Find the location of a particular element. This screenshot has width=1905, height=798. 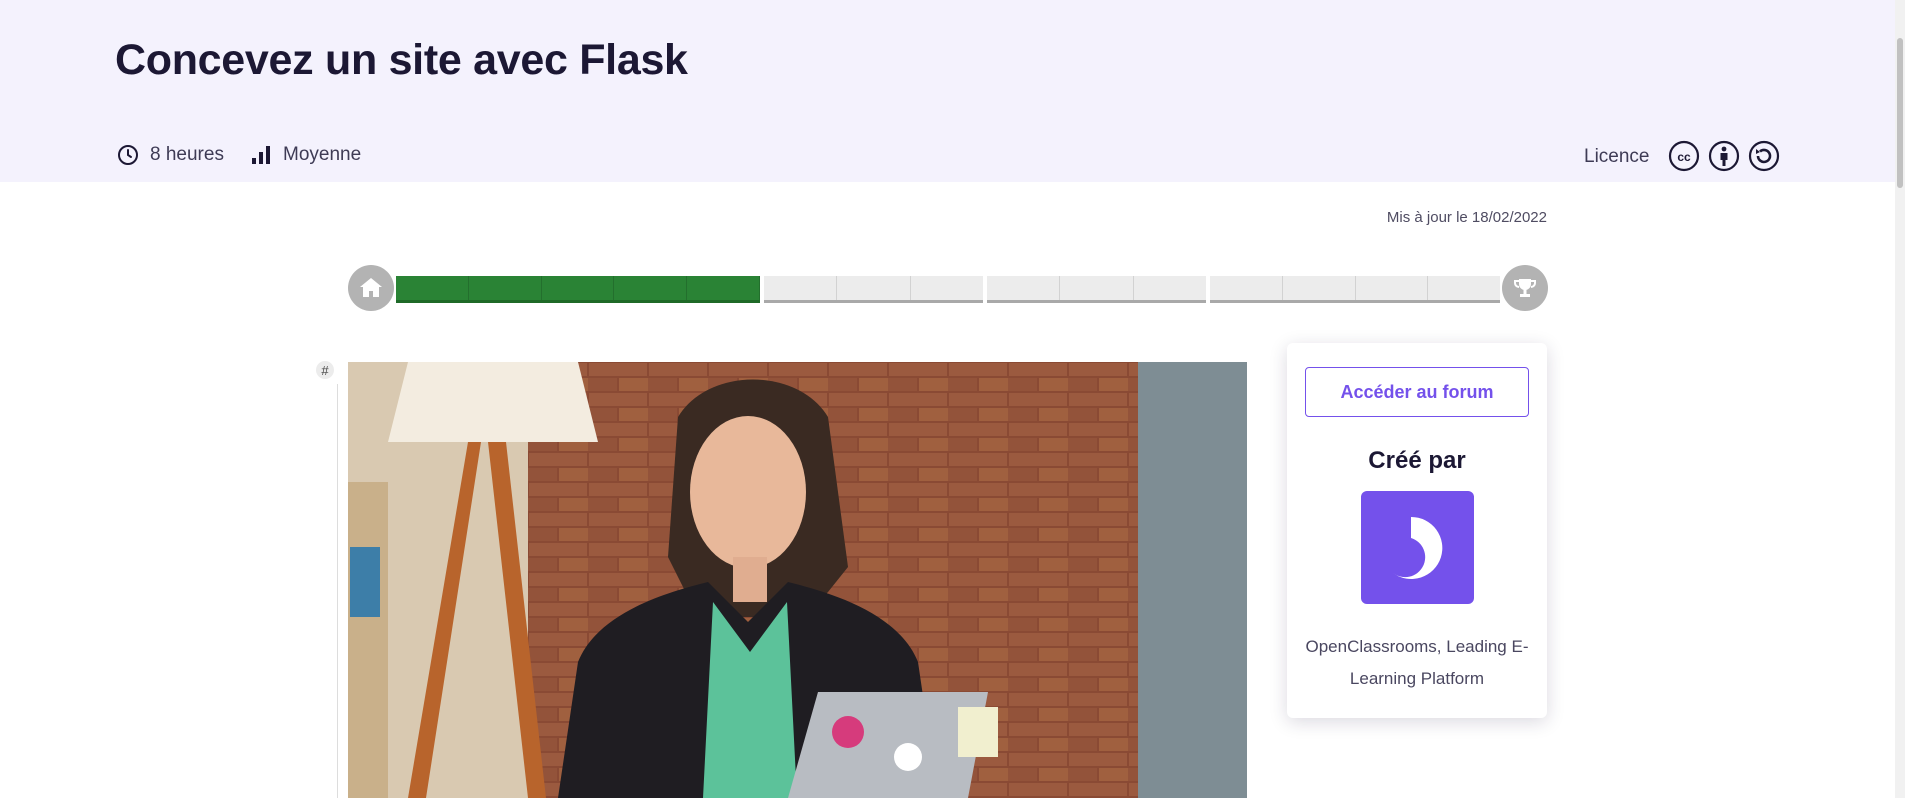

bar-chart-icon is located at coordinates (261, 155).